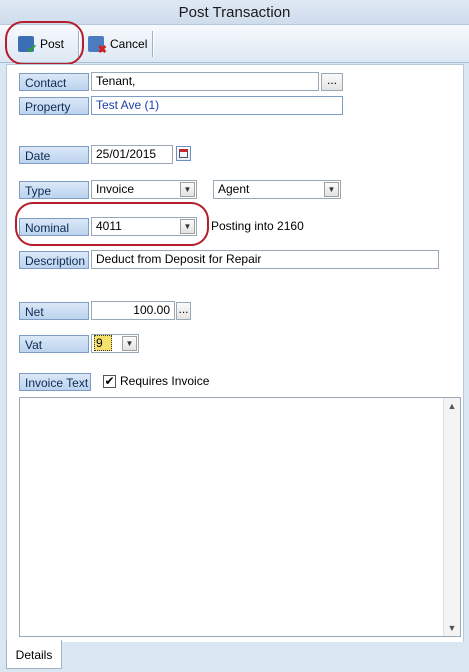  I want to click on type-select: Invoice ▼, so click(144, 189).